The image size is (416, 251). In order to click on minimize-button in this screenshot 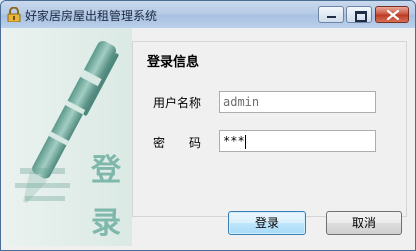, I will do `click(331, 14)`.